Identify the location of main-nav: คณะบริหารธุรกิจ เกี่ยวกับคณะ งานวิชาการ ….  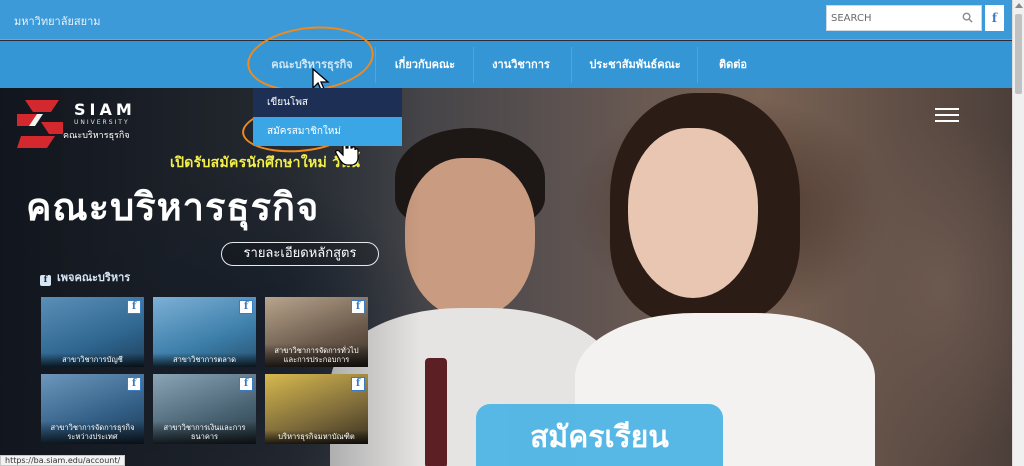
(506, 64).